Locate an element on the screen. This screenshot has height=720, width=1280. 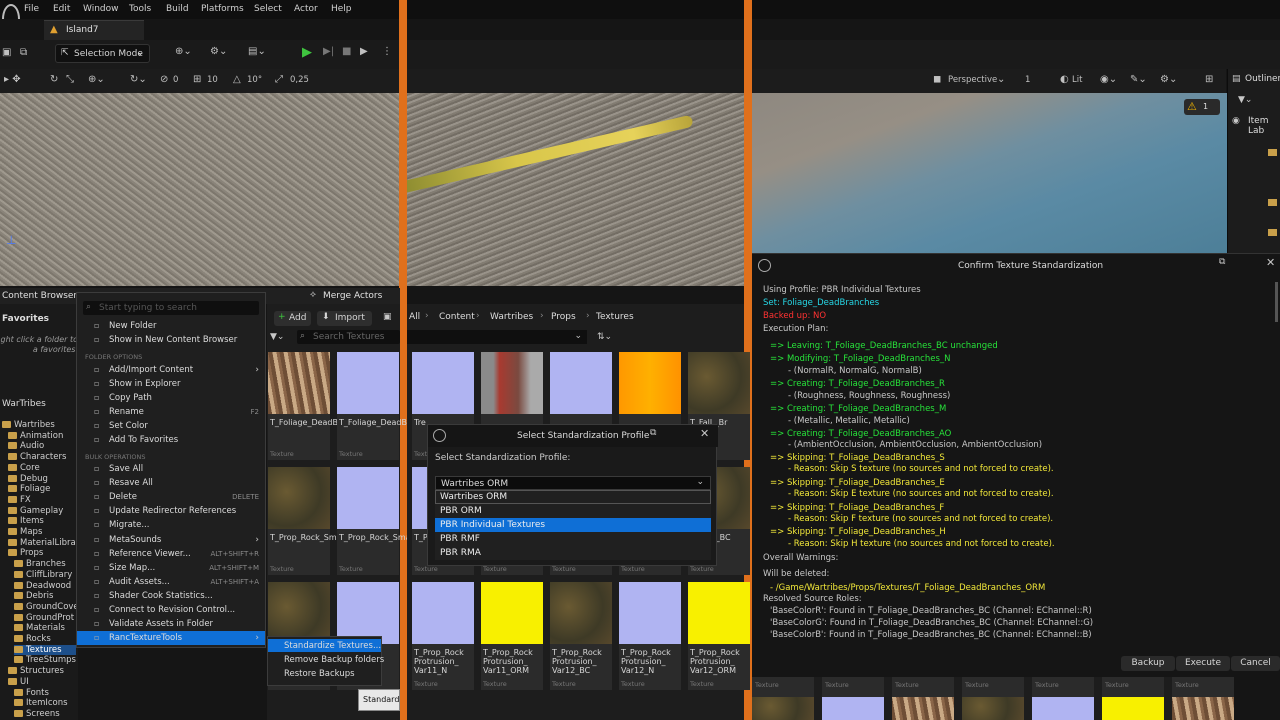
content-icon: ⧉ is located at coordinates (23, 52).